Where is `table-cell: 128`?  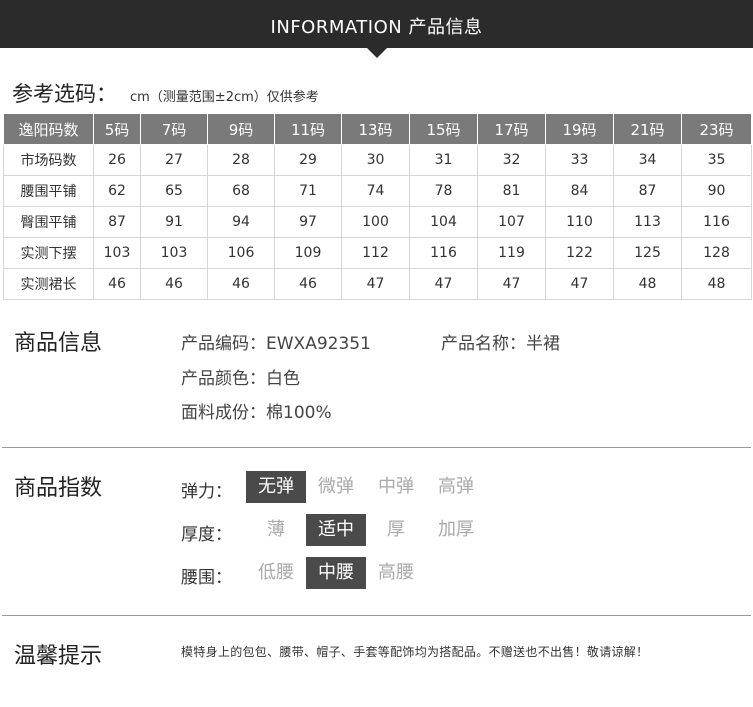 table-cell: 128 is located at coordinates (716, 253).